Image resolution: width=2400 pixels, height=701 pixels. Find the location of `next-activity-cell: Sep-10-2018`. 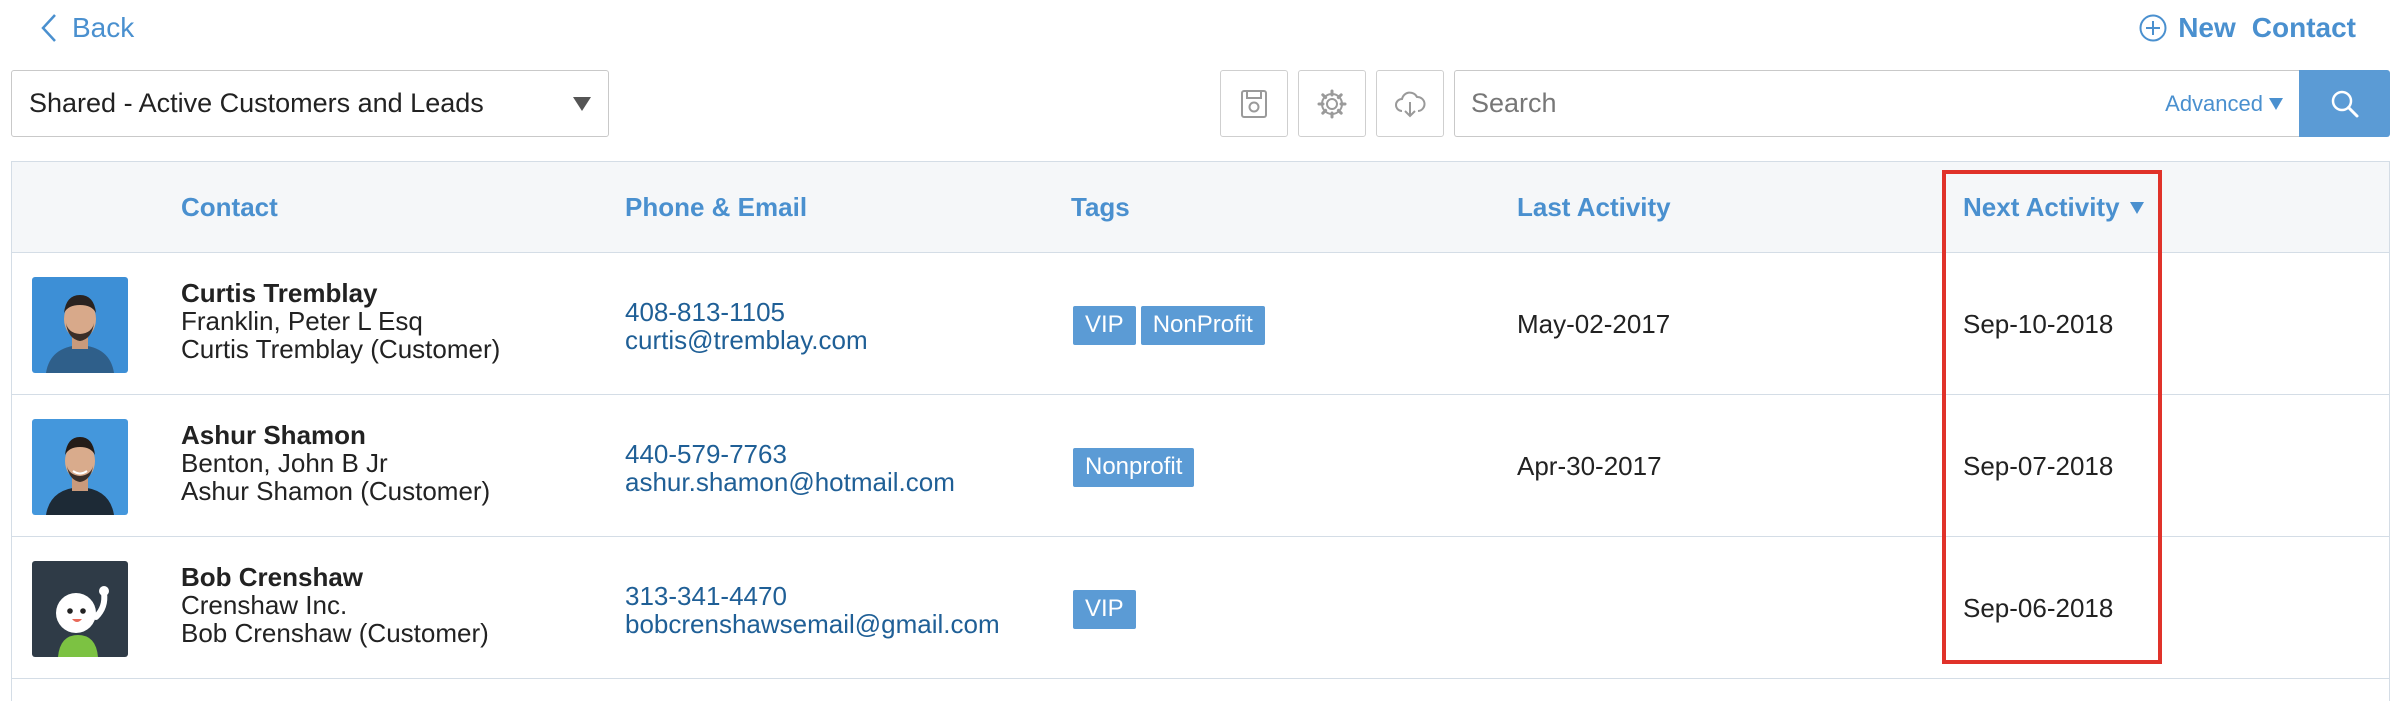

next-activity-cell: Sep-10-2018 is located at coordinates (2038, 324).